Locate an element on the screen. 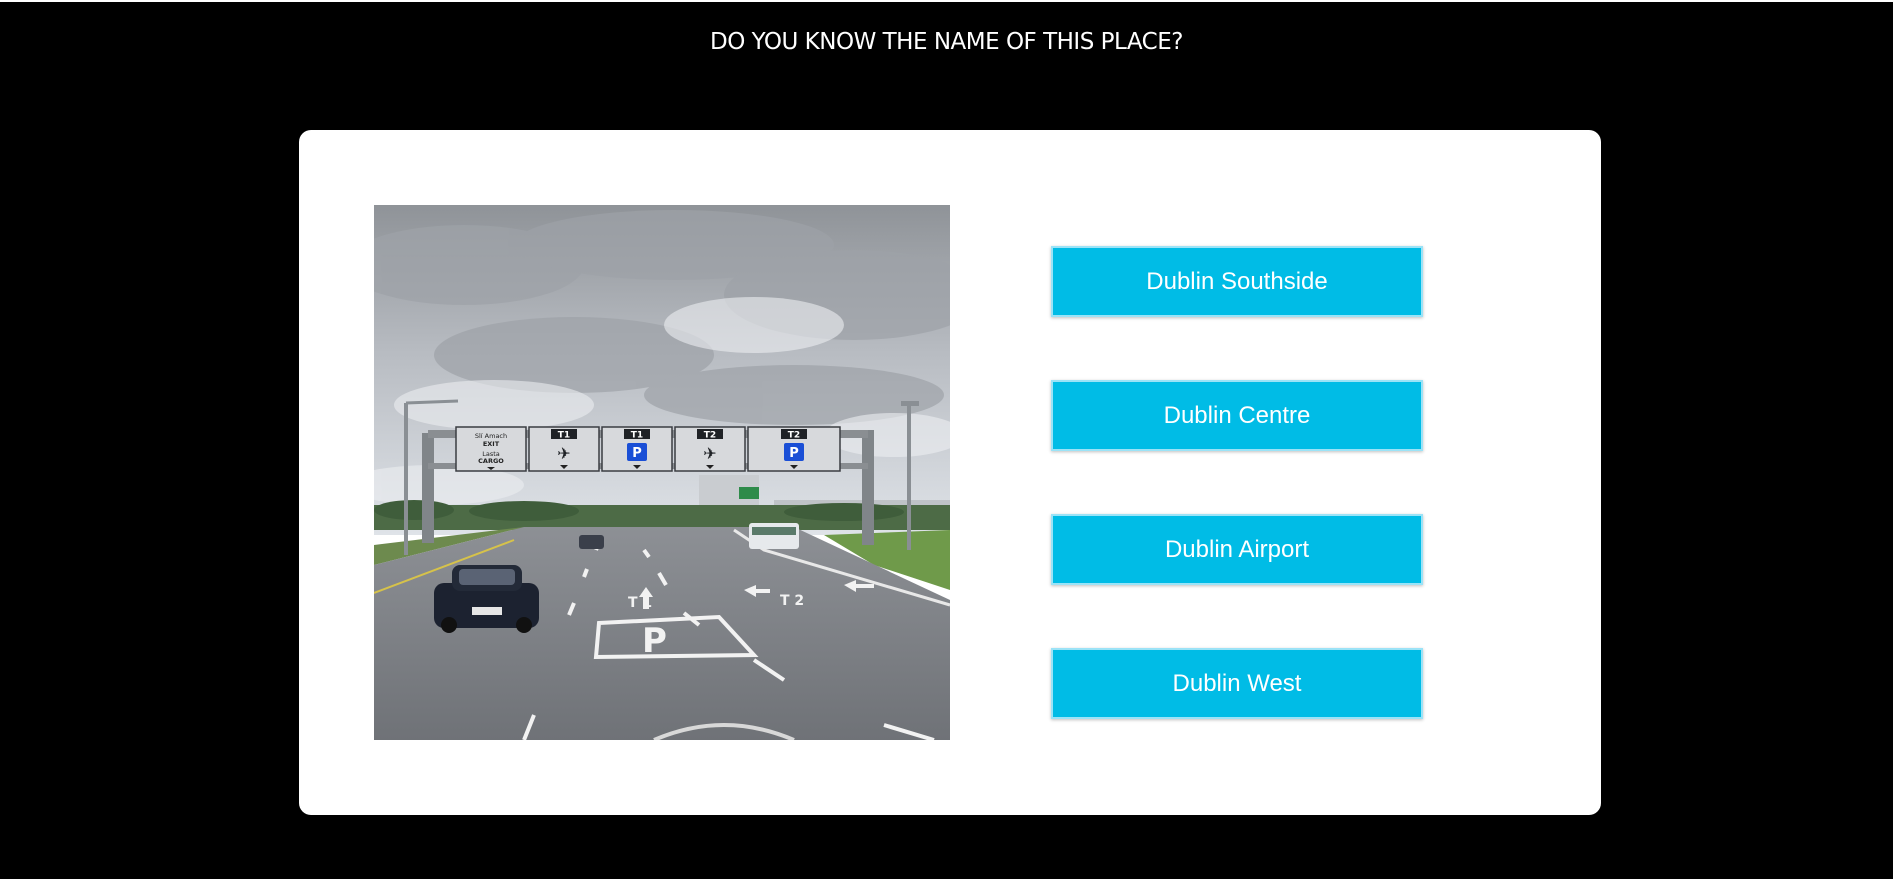 Image resolution: width=1893 pixels, height=879 pixels. road-marking-t1: T 1 is located at coordinates (640, 603).